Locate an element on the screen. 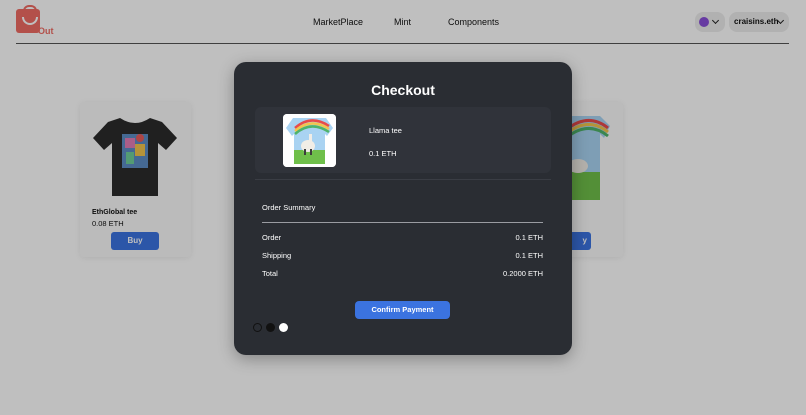 Image resolution: width=806 pixels, height=415 pixels. step-dot-active is located at coordinates (283, 327).